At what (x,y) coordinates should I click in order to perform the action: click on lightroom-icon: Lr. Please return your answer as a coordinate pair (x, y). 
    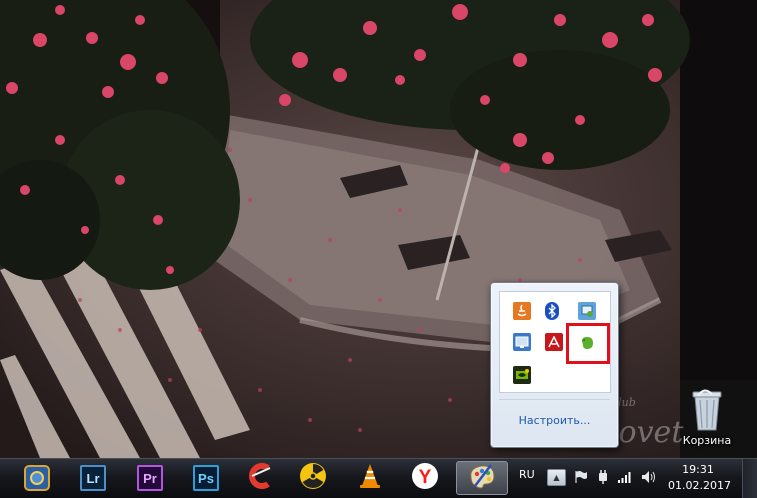
    Looking at the image, I should click on (93, 478).